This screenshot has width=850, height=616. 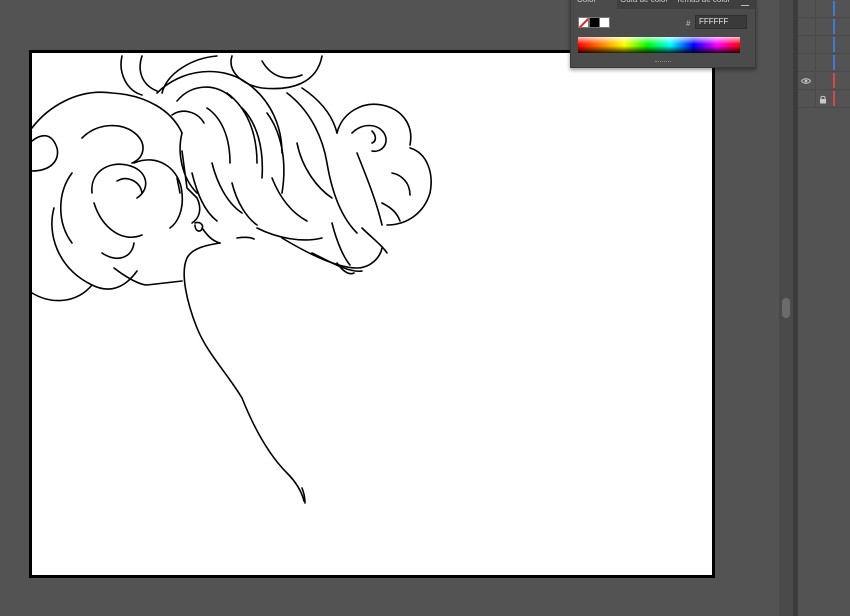 What do you see at coordinates (663, 62) in the screenshot?
I see `panel-resize-grip` at bounding box center [663, 62].